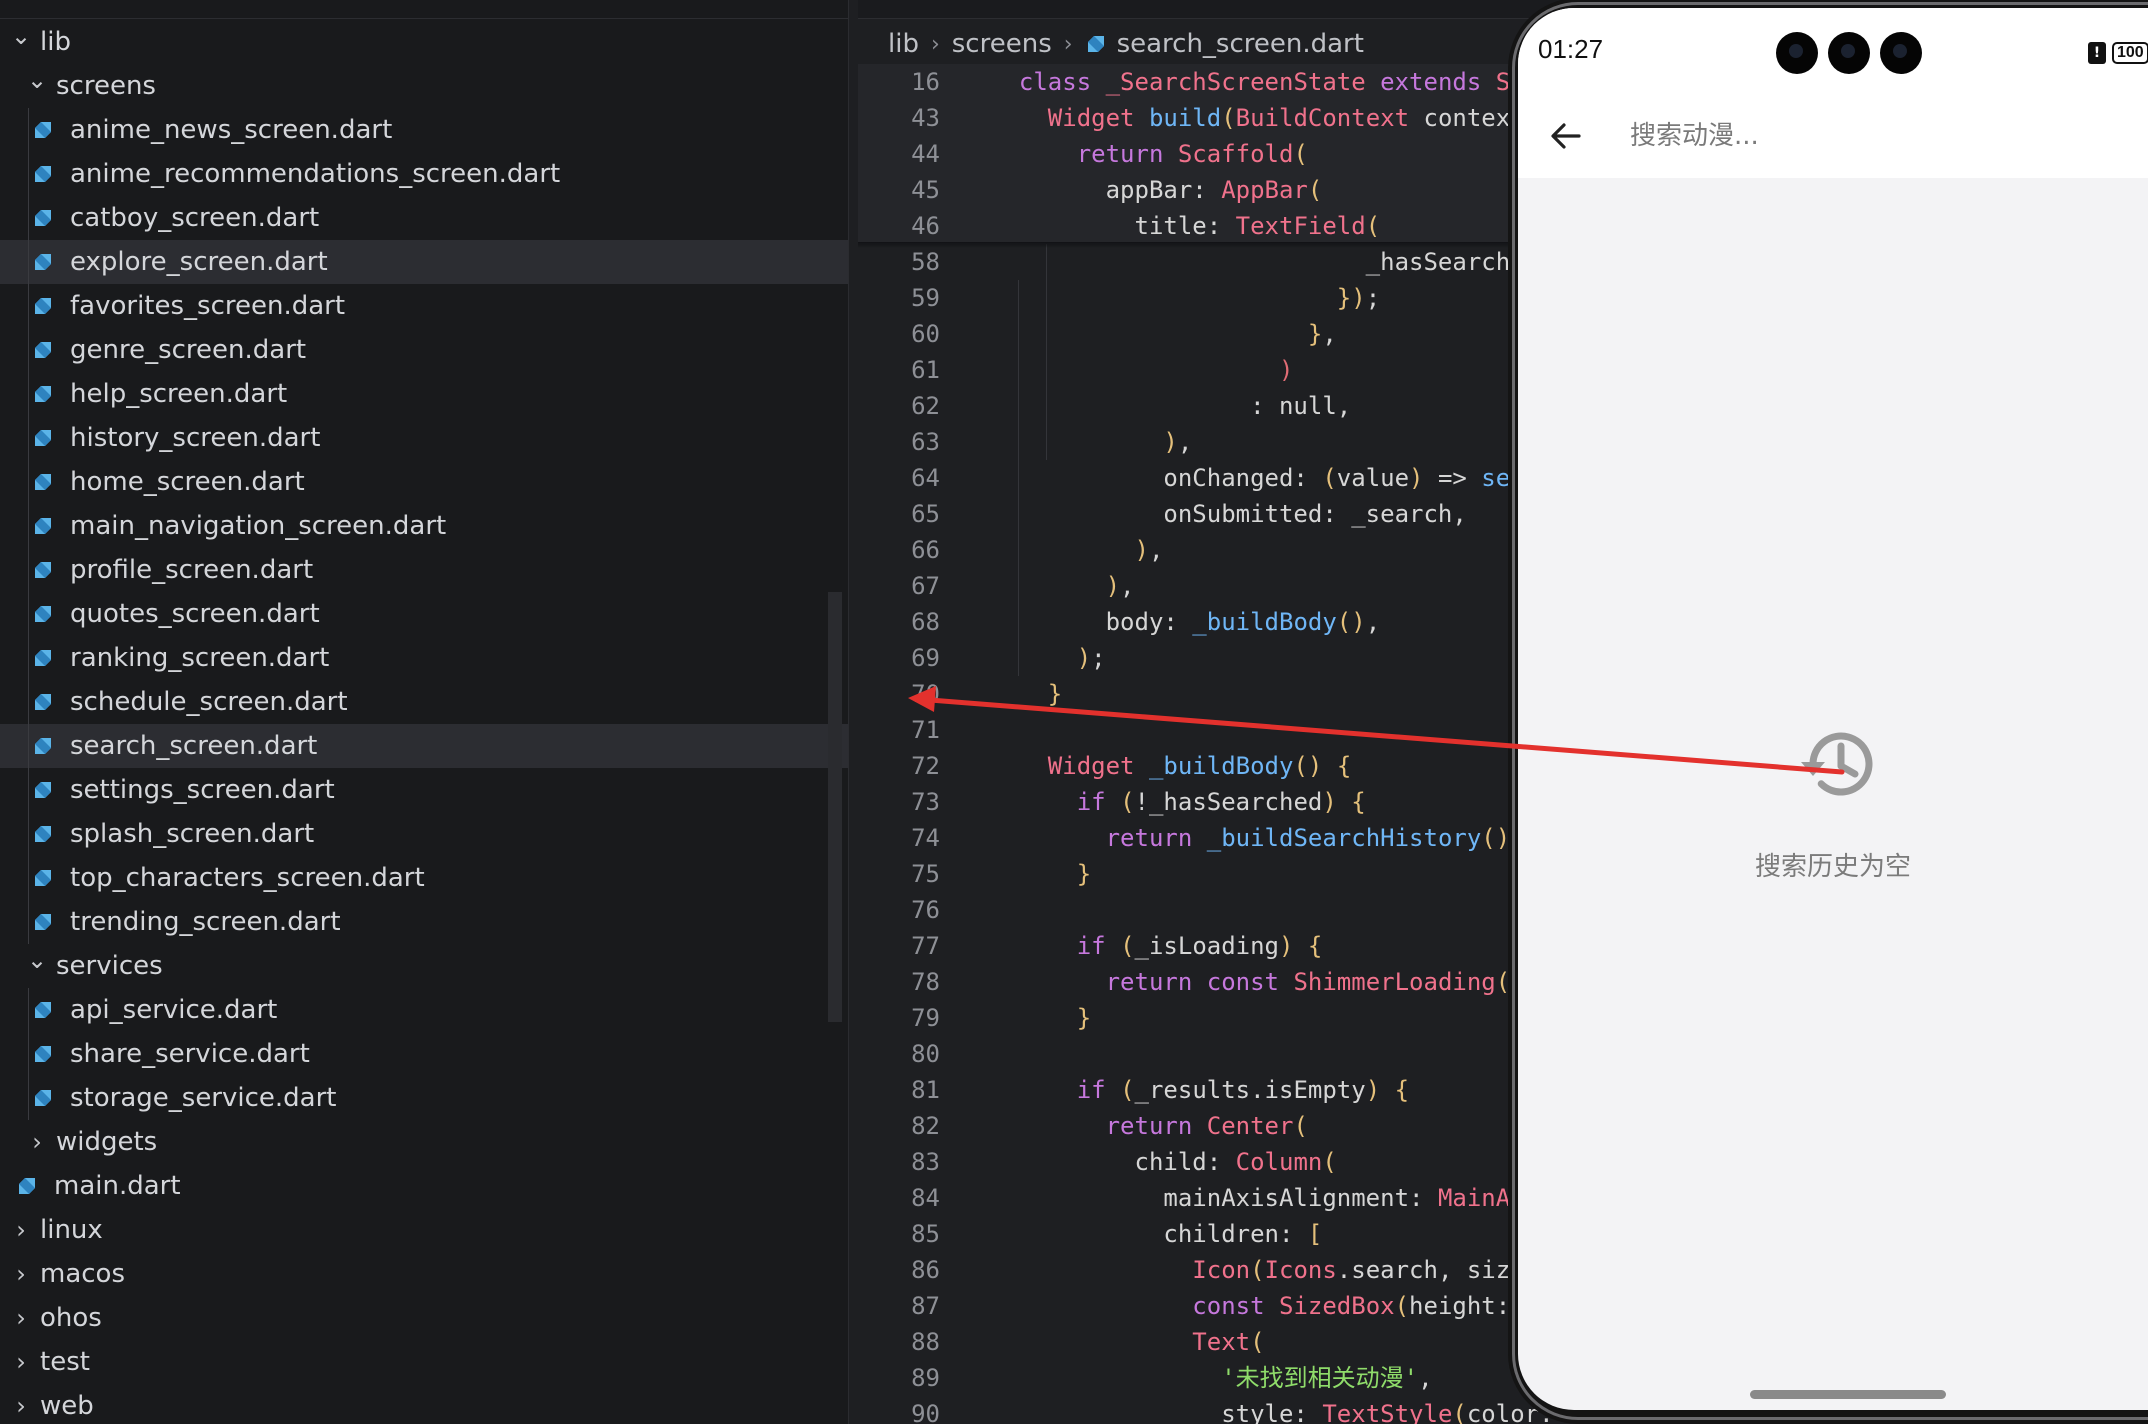  I want to click on folder-item: ⌄ services, so click(424, 966).